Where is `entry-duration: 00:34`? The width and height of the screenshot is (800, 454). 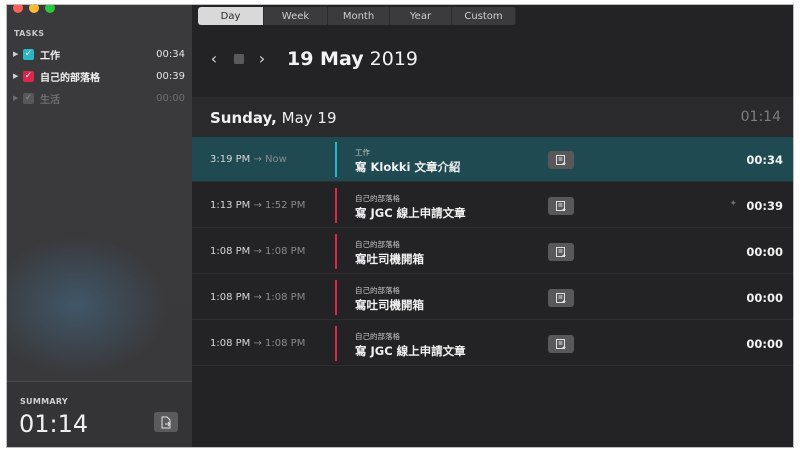
entry-duration: 00:34 is located at coordinates (764, 160).